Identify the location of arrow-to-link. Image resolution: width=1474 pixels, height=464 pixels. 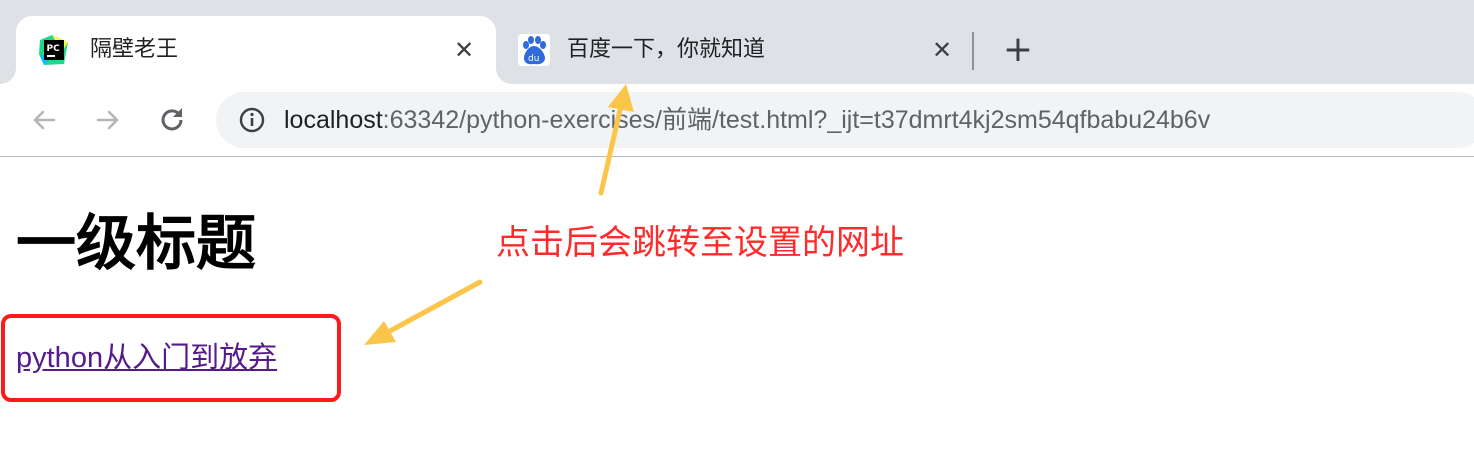
(423, 312).